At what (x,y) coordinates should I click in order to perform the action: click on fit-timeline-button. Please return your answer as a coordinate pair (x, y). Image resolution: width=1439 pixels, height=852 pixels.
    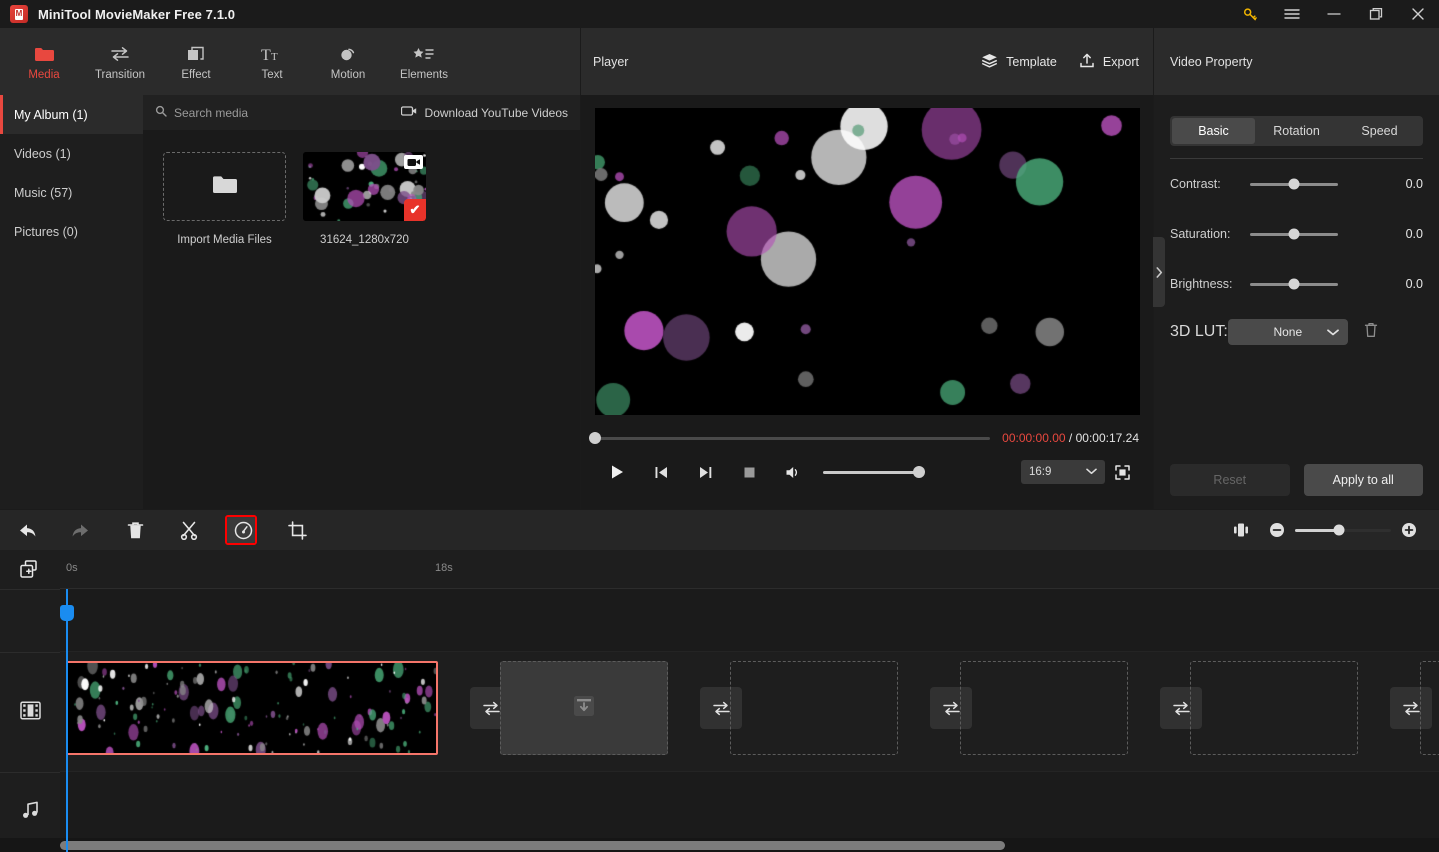
    Looking at the image, I should click on (1241, 530).